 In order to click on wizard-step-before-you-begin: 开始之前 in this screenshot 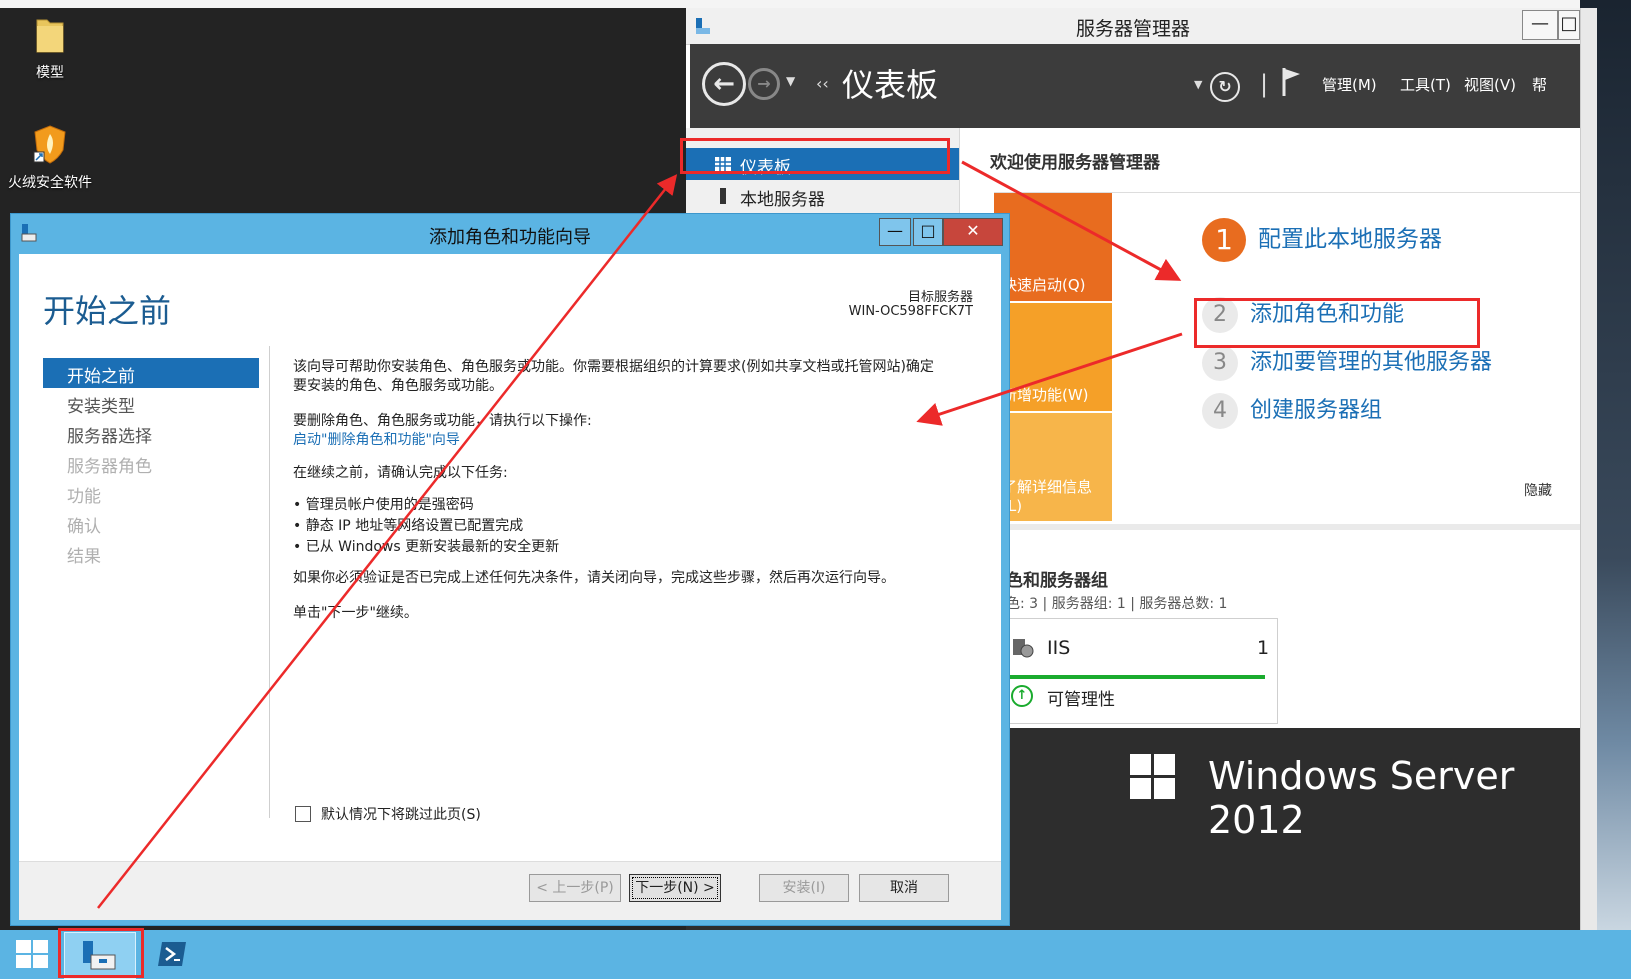, I will do `click(151, 373)`.